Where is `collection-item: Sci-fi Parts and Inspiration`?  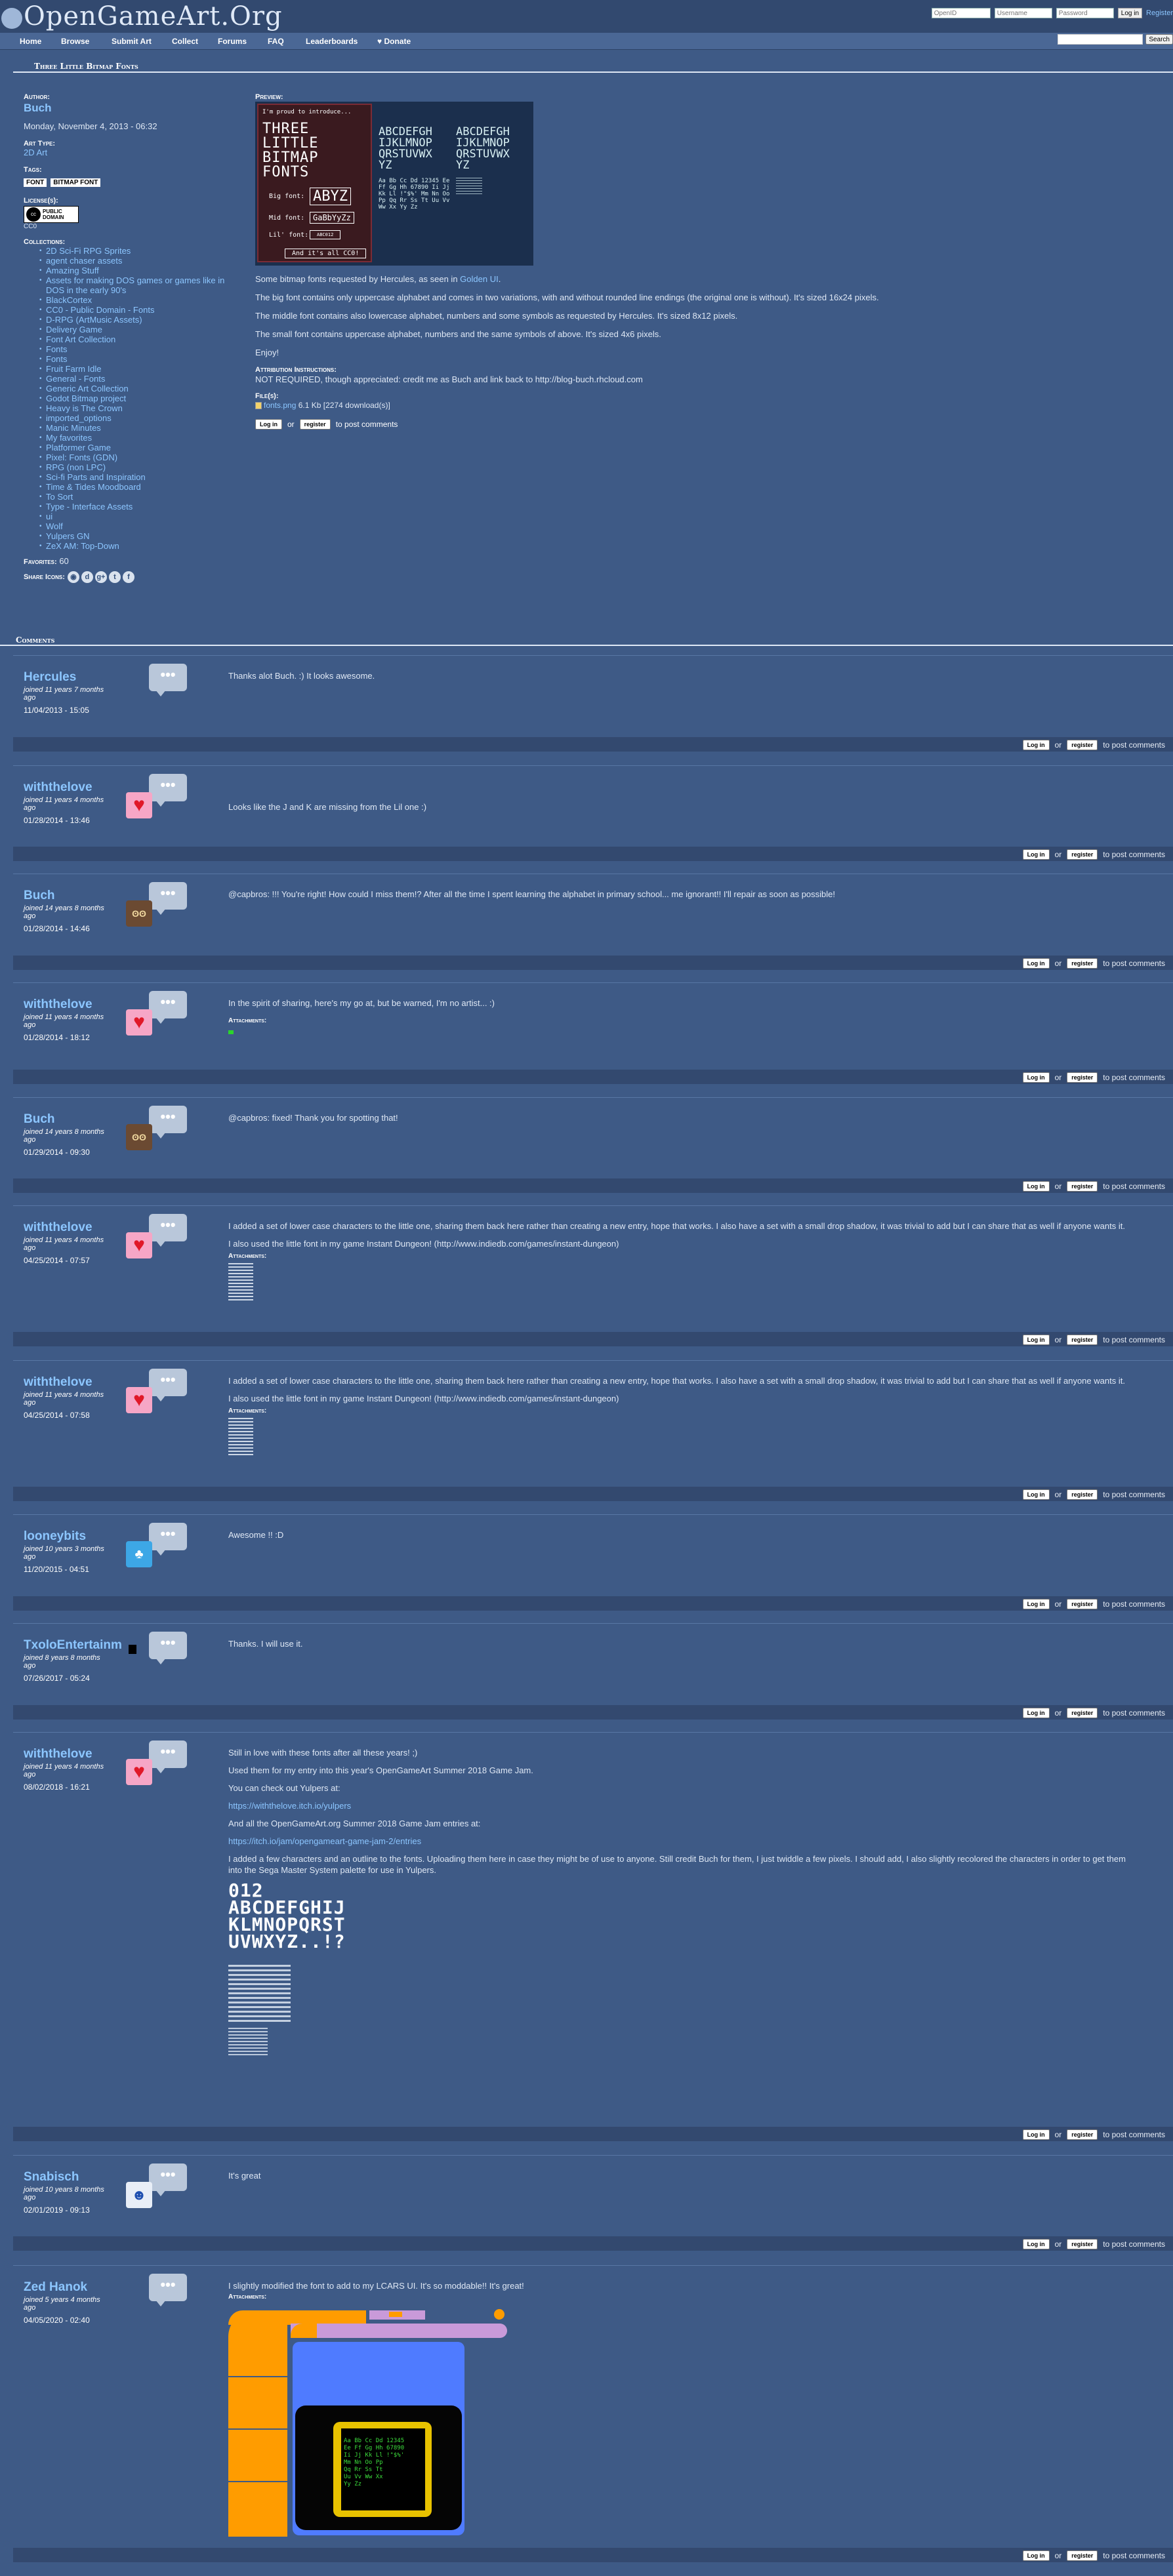 collection-item: Sci-fi Parts and Inspiration is located at coordinates (134, 477).